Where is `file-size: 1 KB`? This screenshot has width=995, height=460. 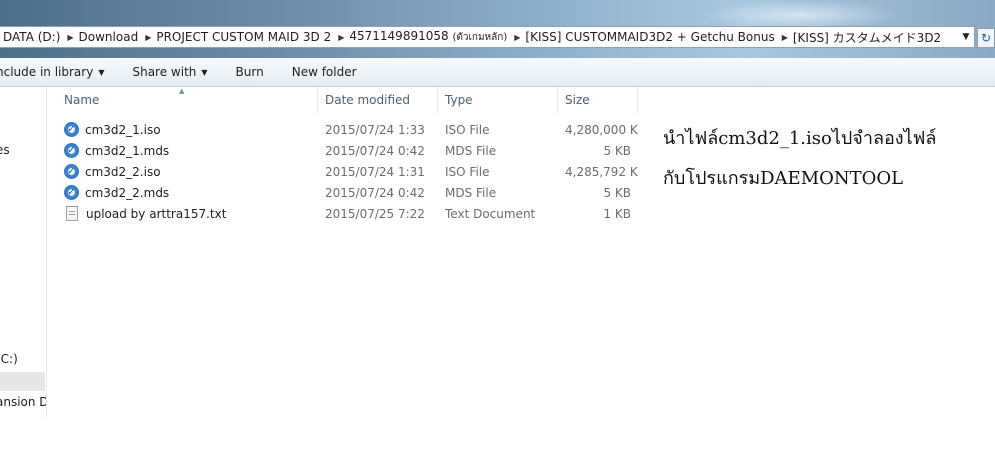 file-size: 1 KB is located at coordinates (617, 213).